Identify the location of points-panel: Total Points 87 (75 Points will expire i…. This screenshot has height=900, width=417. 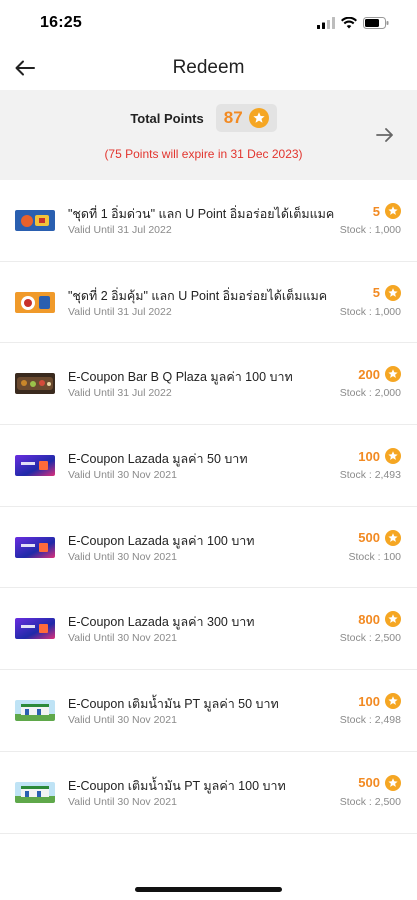
(208, 135).